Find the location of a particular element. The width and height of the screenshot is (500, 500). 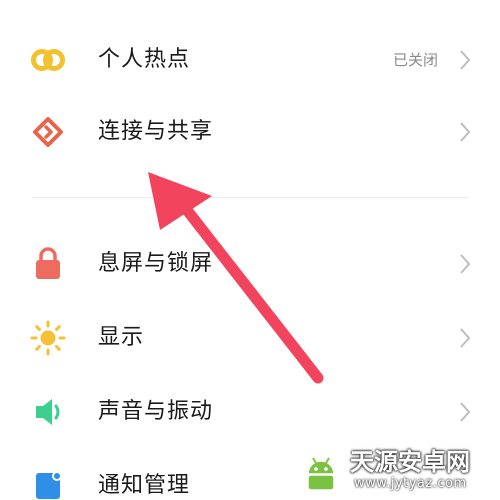

section-divider is located at coordinates (250, 197).